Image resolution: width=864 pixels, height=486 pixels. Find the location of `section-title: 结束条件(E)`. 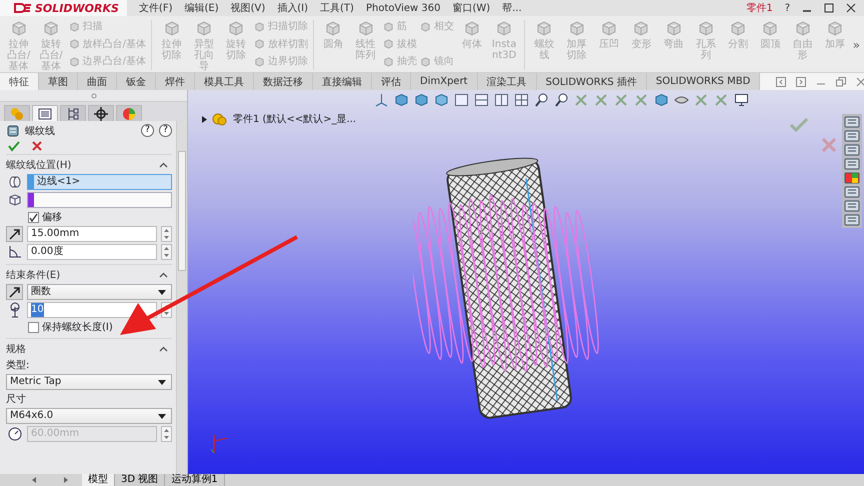

section-title: 结束条件(E) is located at coordinates (33, 275).